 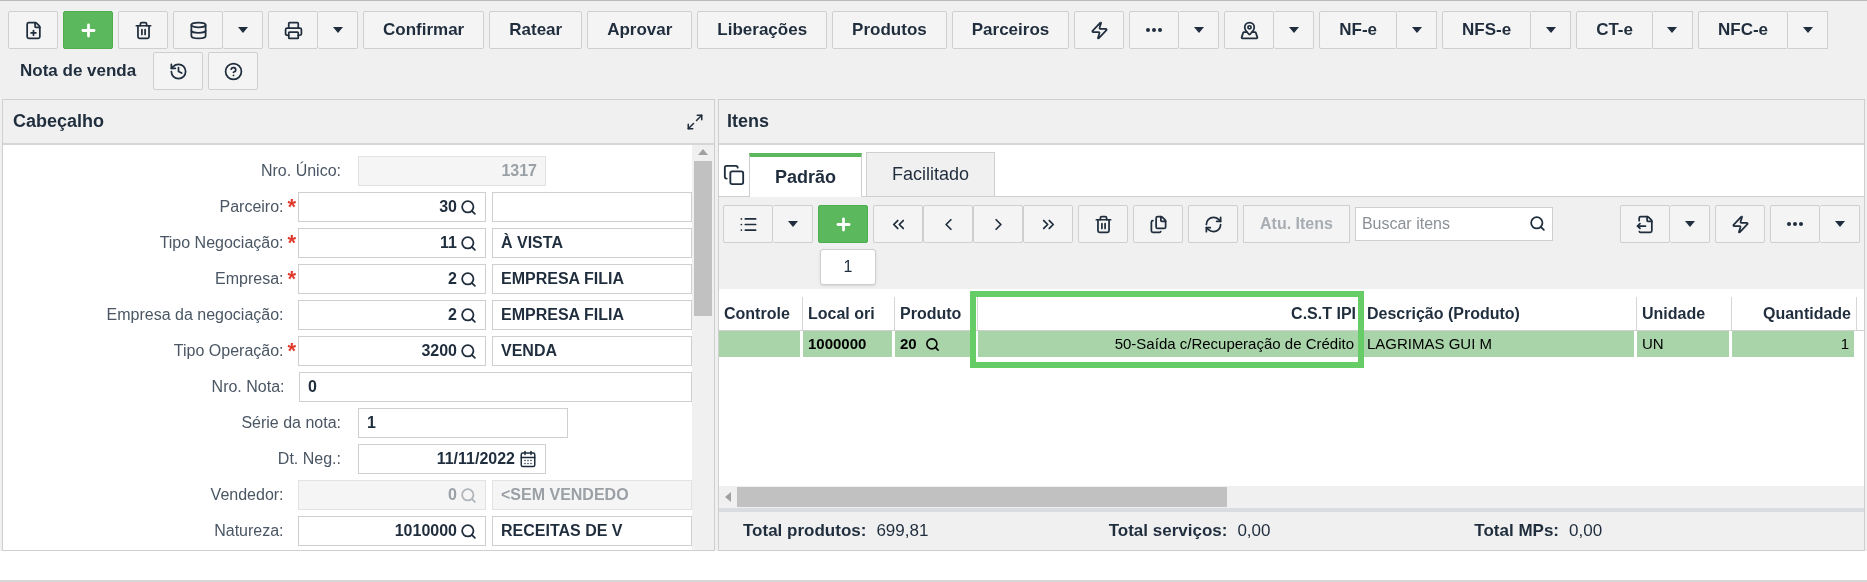 I want to click on column-header: Descrição (Produto), so click(x=1499, y=313).